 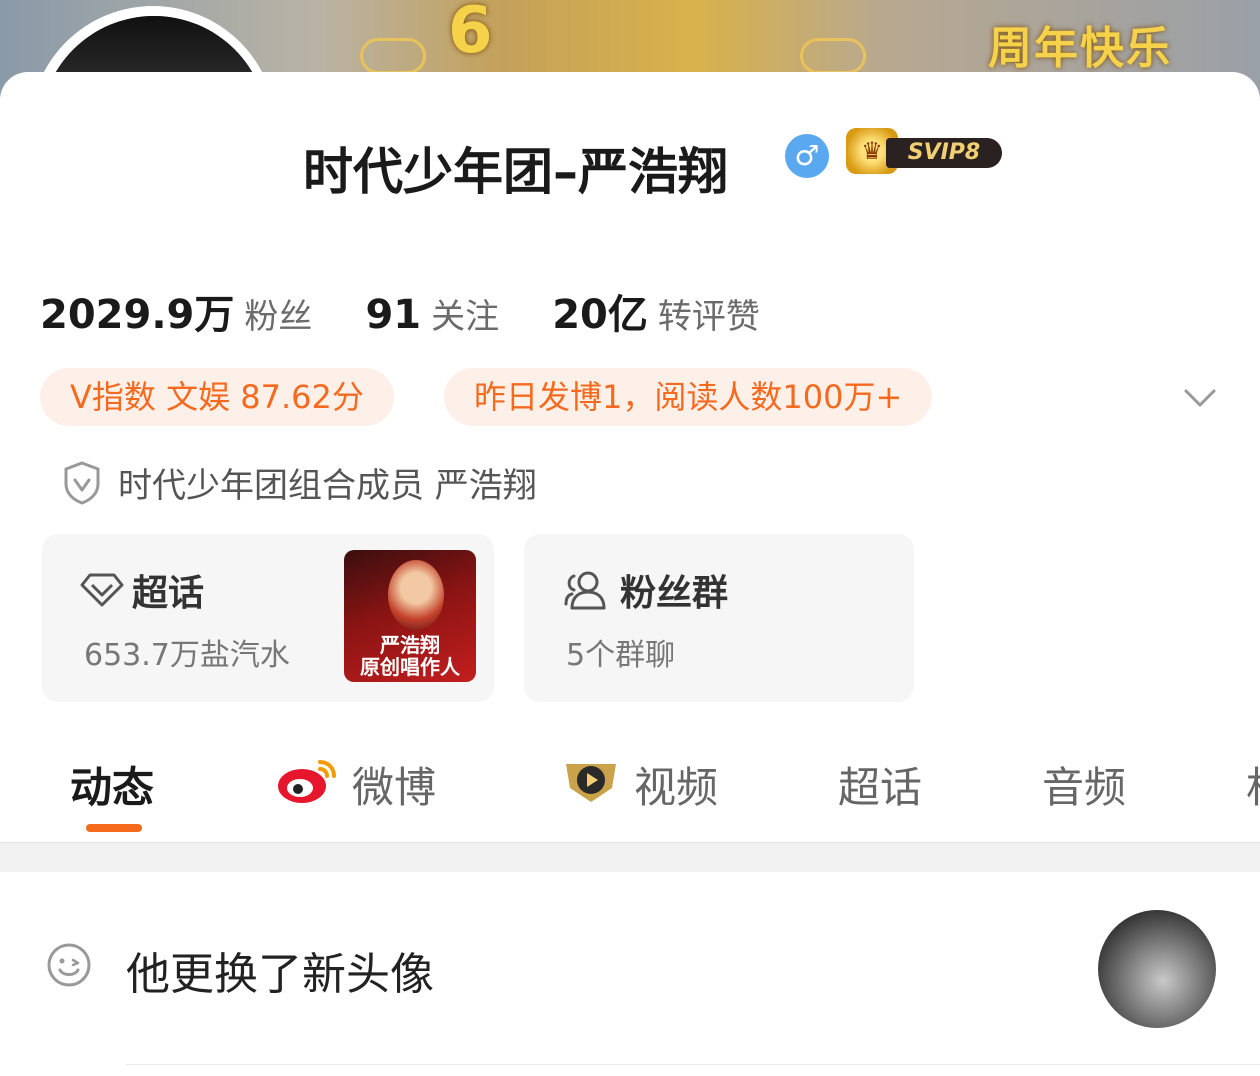 I want to click on tab-weibo: 微博, so click(x=394, y=784).